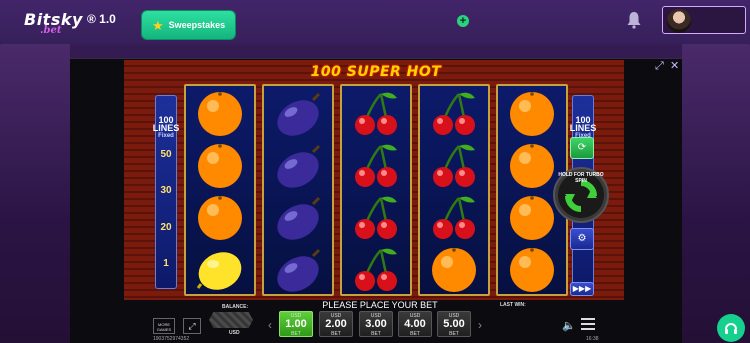 This screenshot has width=750, height=343. I want to click on profile-box, so click(704, 20).